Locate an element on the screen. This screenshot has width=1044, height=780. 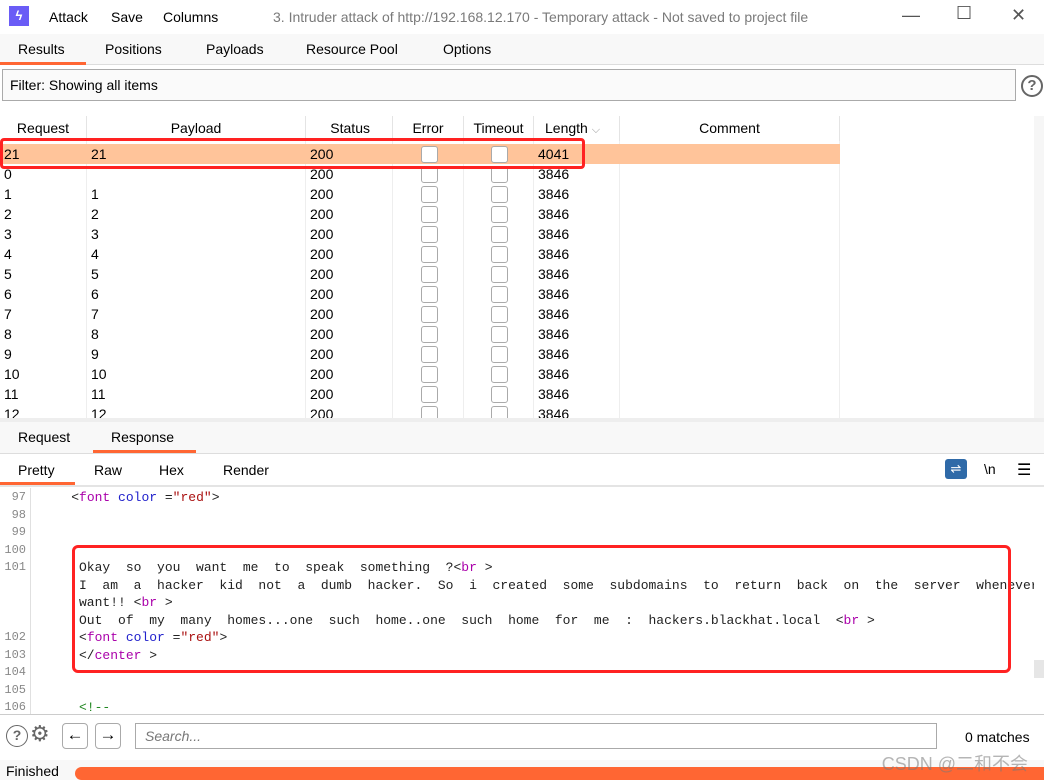
table-row: 7 7 200 3846 is located at coordinates (420, 314).